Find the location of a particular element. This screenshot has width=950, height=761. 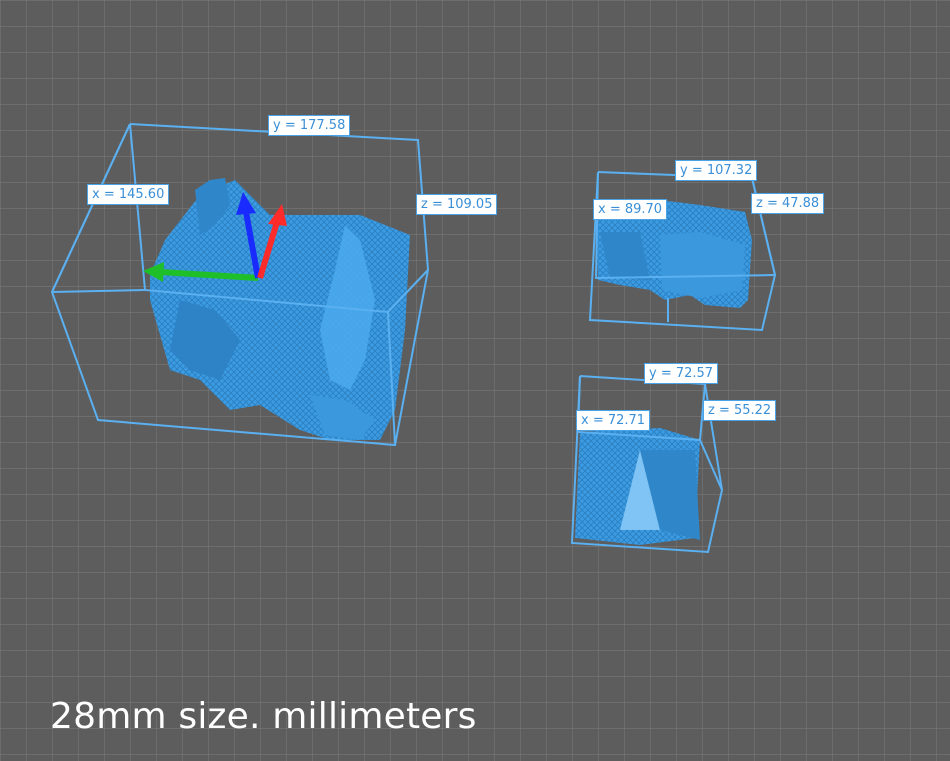

large-model-z-dimension: z = 109.05 is located at coordinates (457, 204).